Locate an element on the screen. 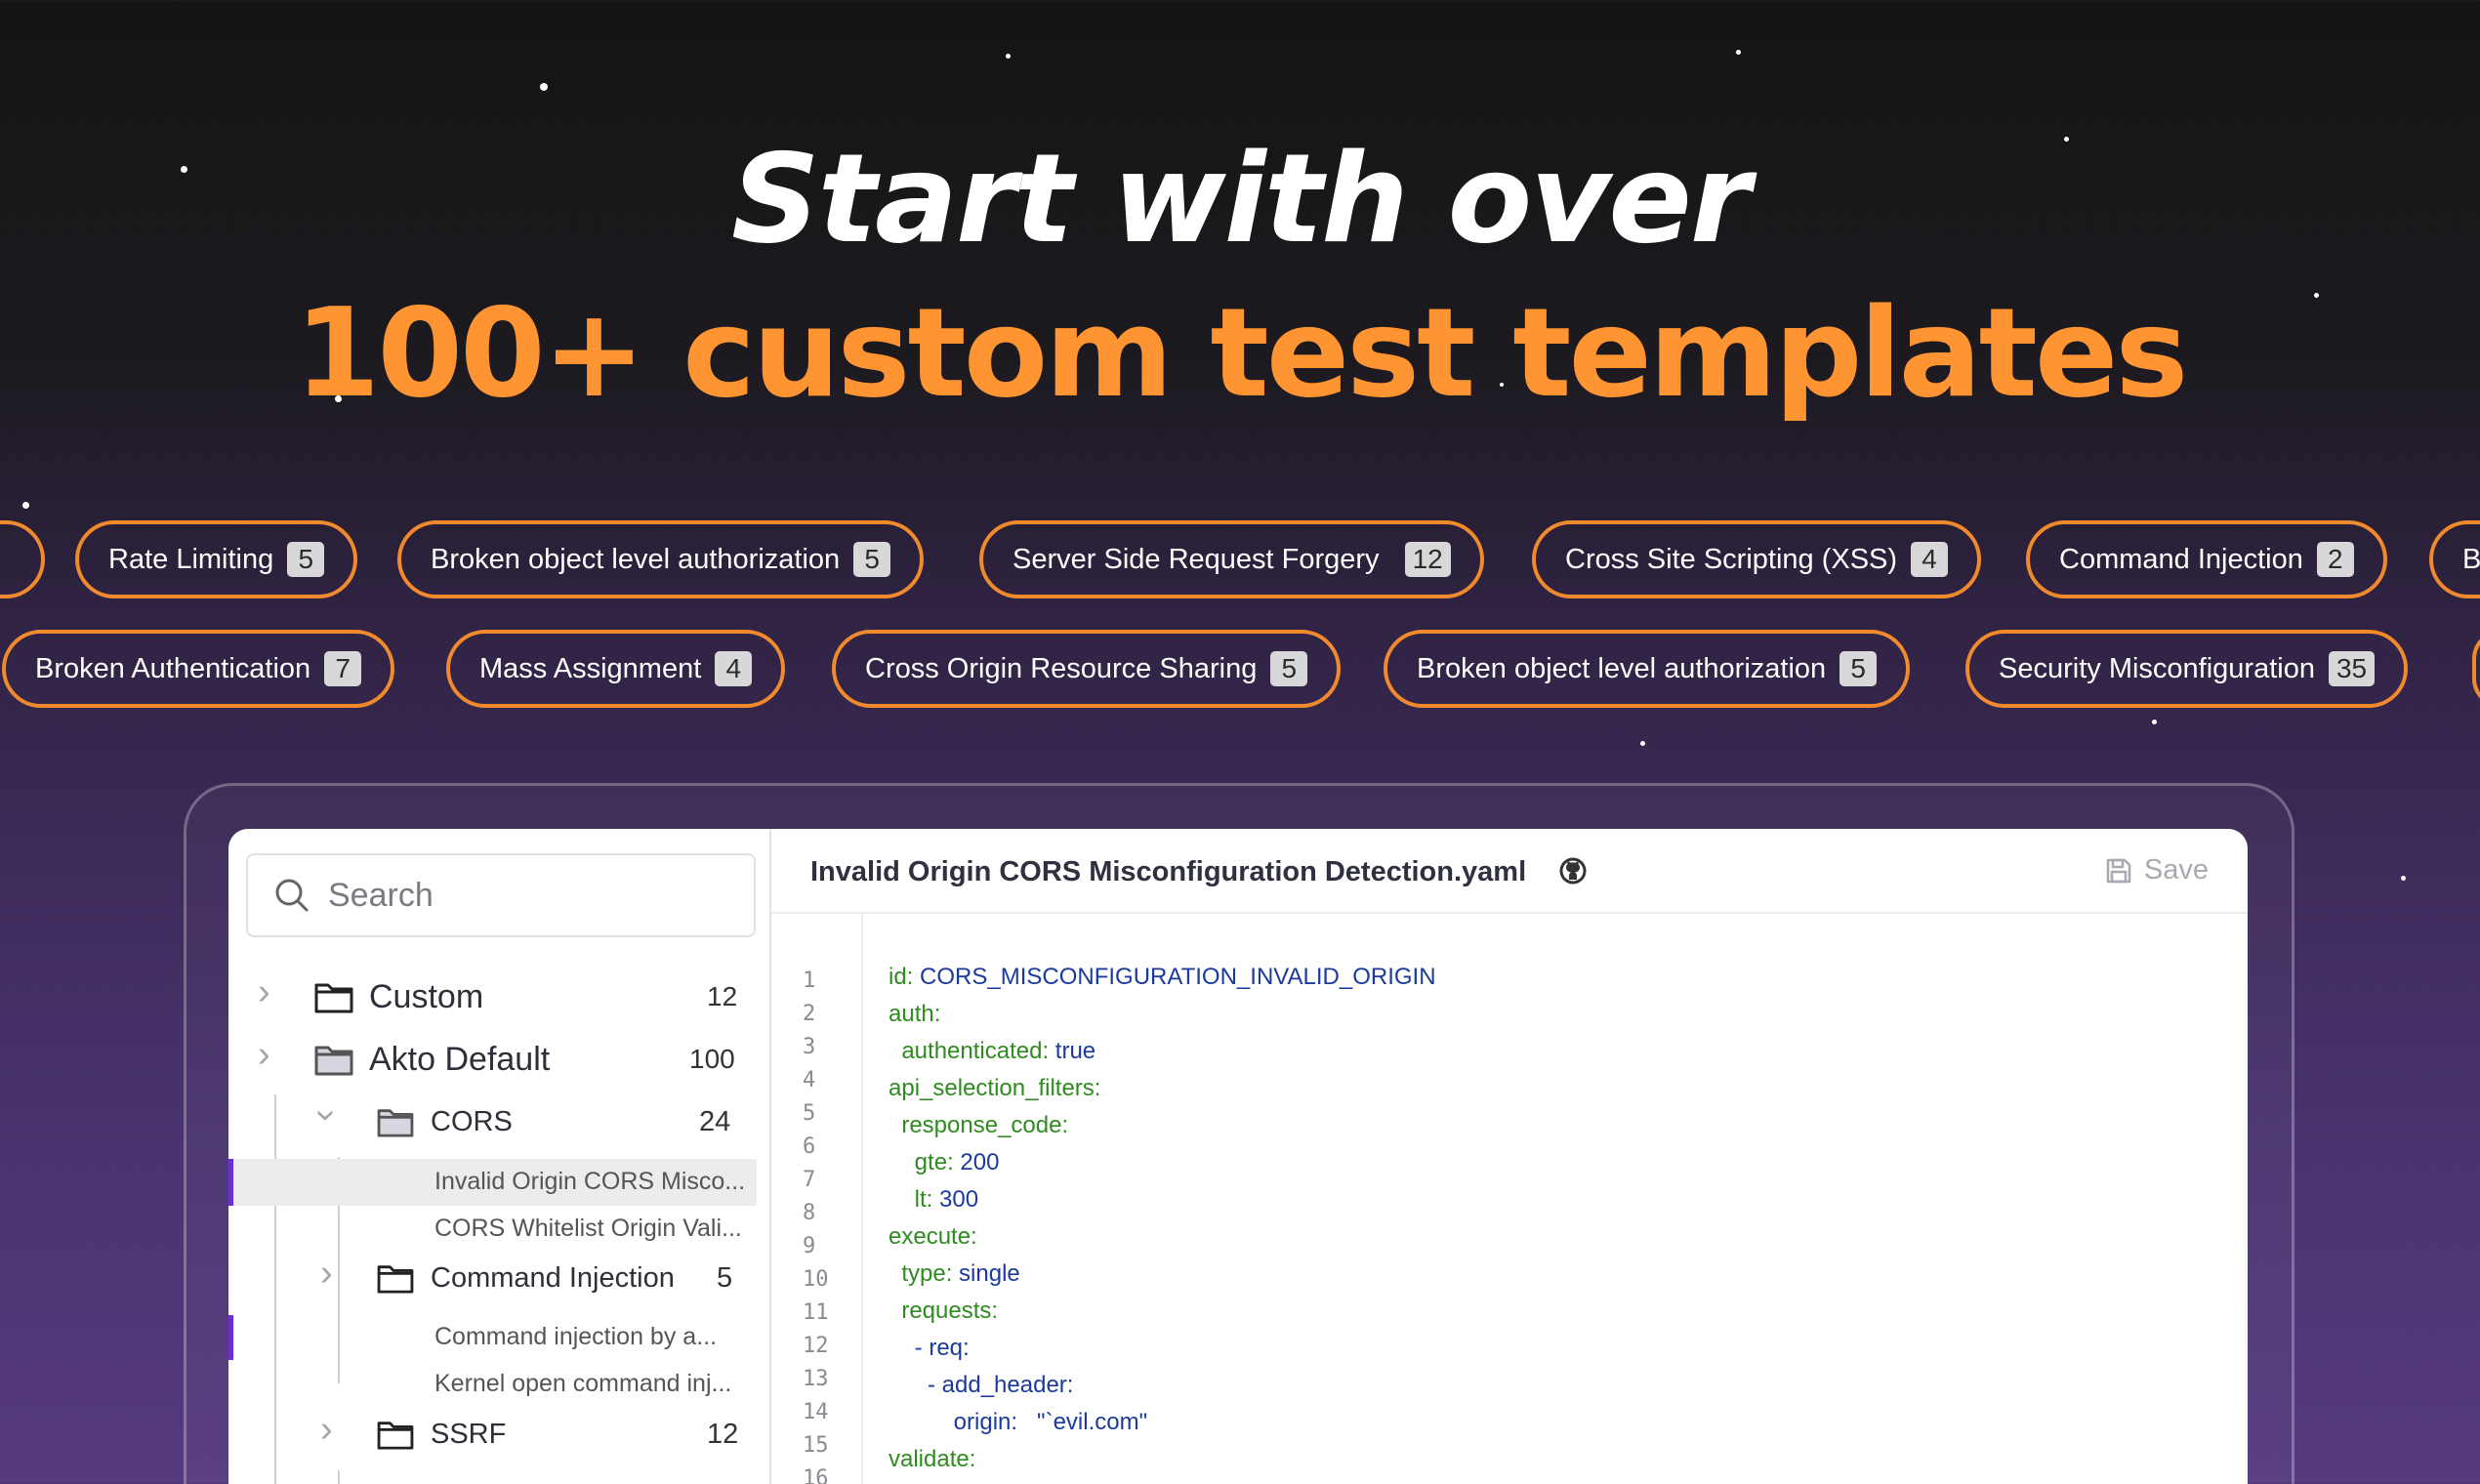  code-key: - req: is located at coordinates (929, 1348).